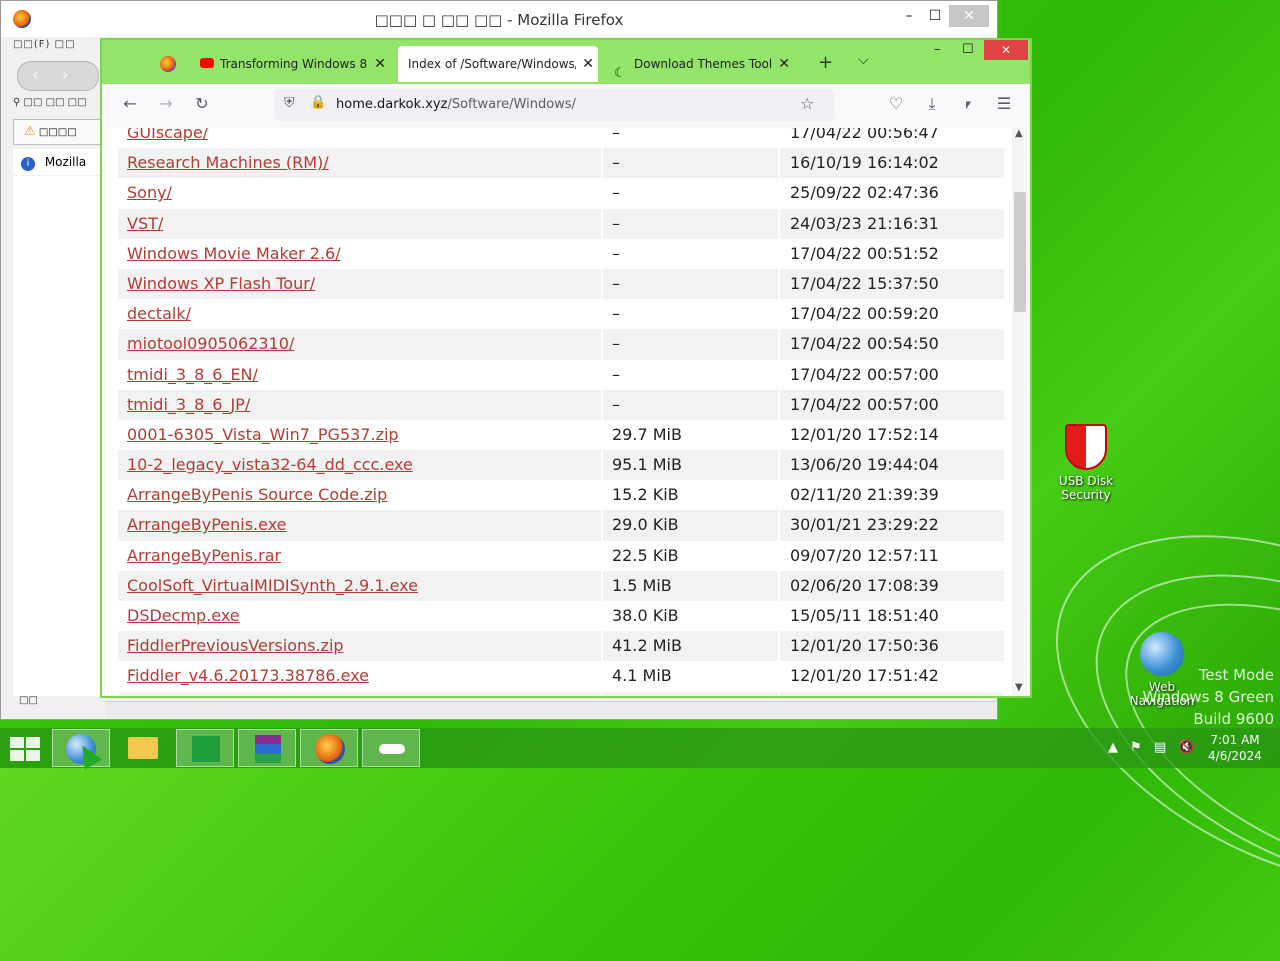 Image resolution: width=1280 pixels, height=961 pixels. I want to click on back-arrow-icon: ←, so click(130, 103).